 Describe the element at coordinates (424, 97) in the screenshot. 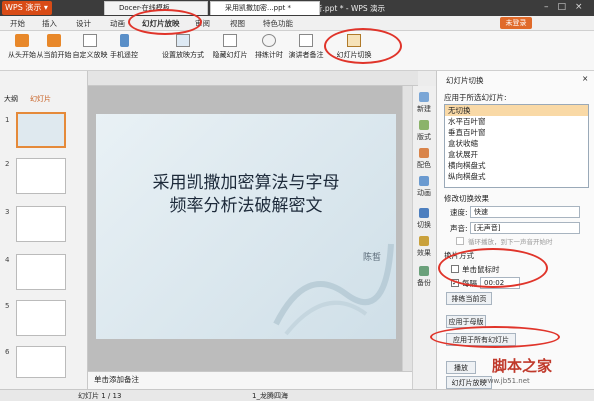

I see `new-icon` at that location.